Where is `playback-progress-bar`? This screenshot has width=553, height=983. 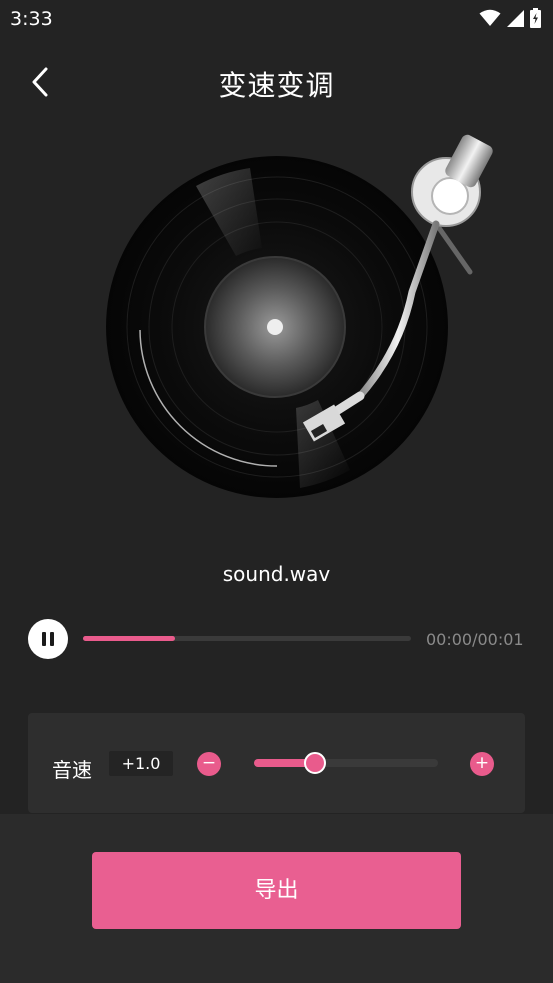 playback-progress-bar is located at coordinates (247, 638).